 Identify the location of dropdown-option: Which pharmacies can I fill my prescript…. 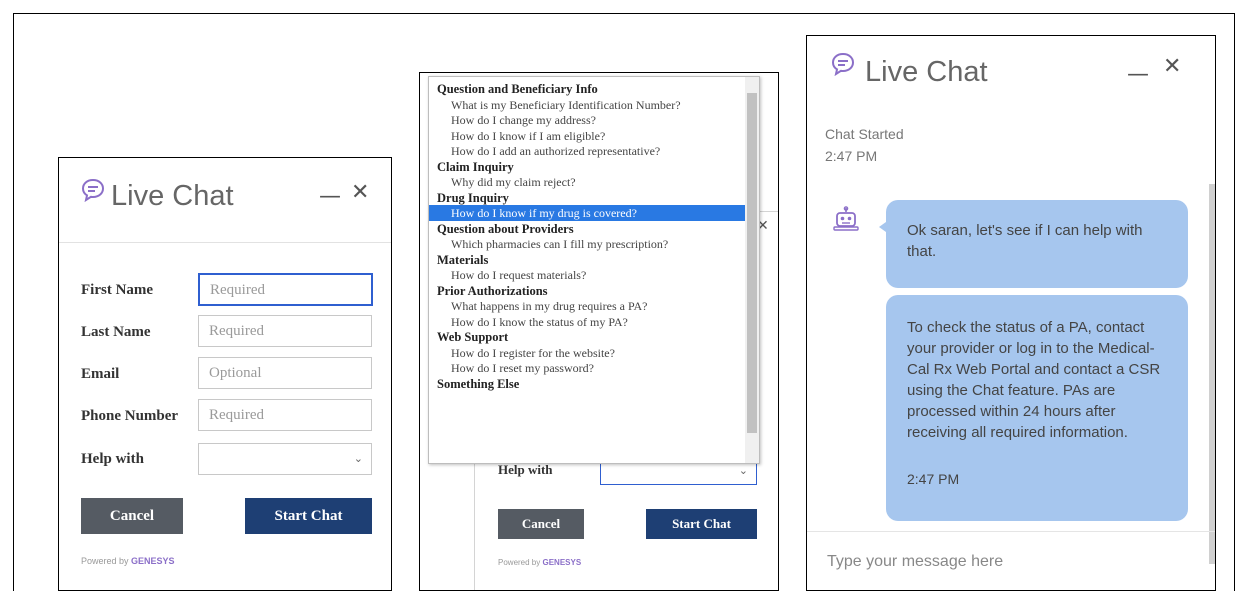
(594, 244).